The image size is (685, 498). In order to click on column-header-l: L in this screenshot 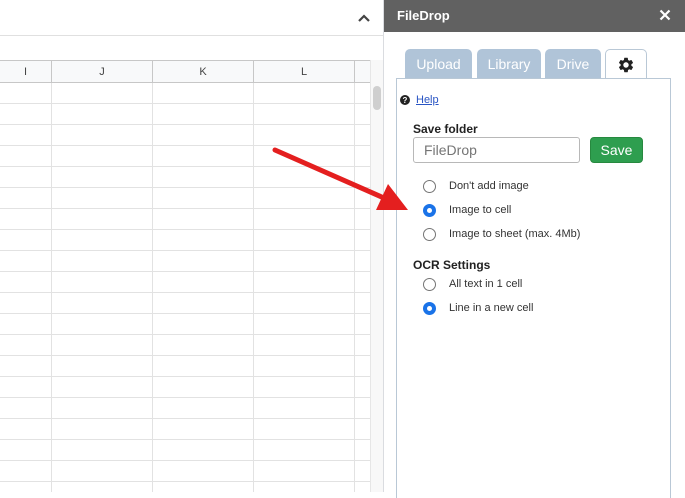, I will do `click(304, 71)`.